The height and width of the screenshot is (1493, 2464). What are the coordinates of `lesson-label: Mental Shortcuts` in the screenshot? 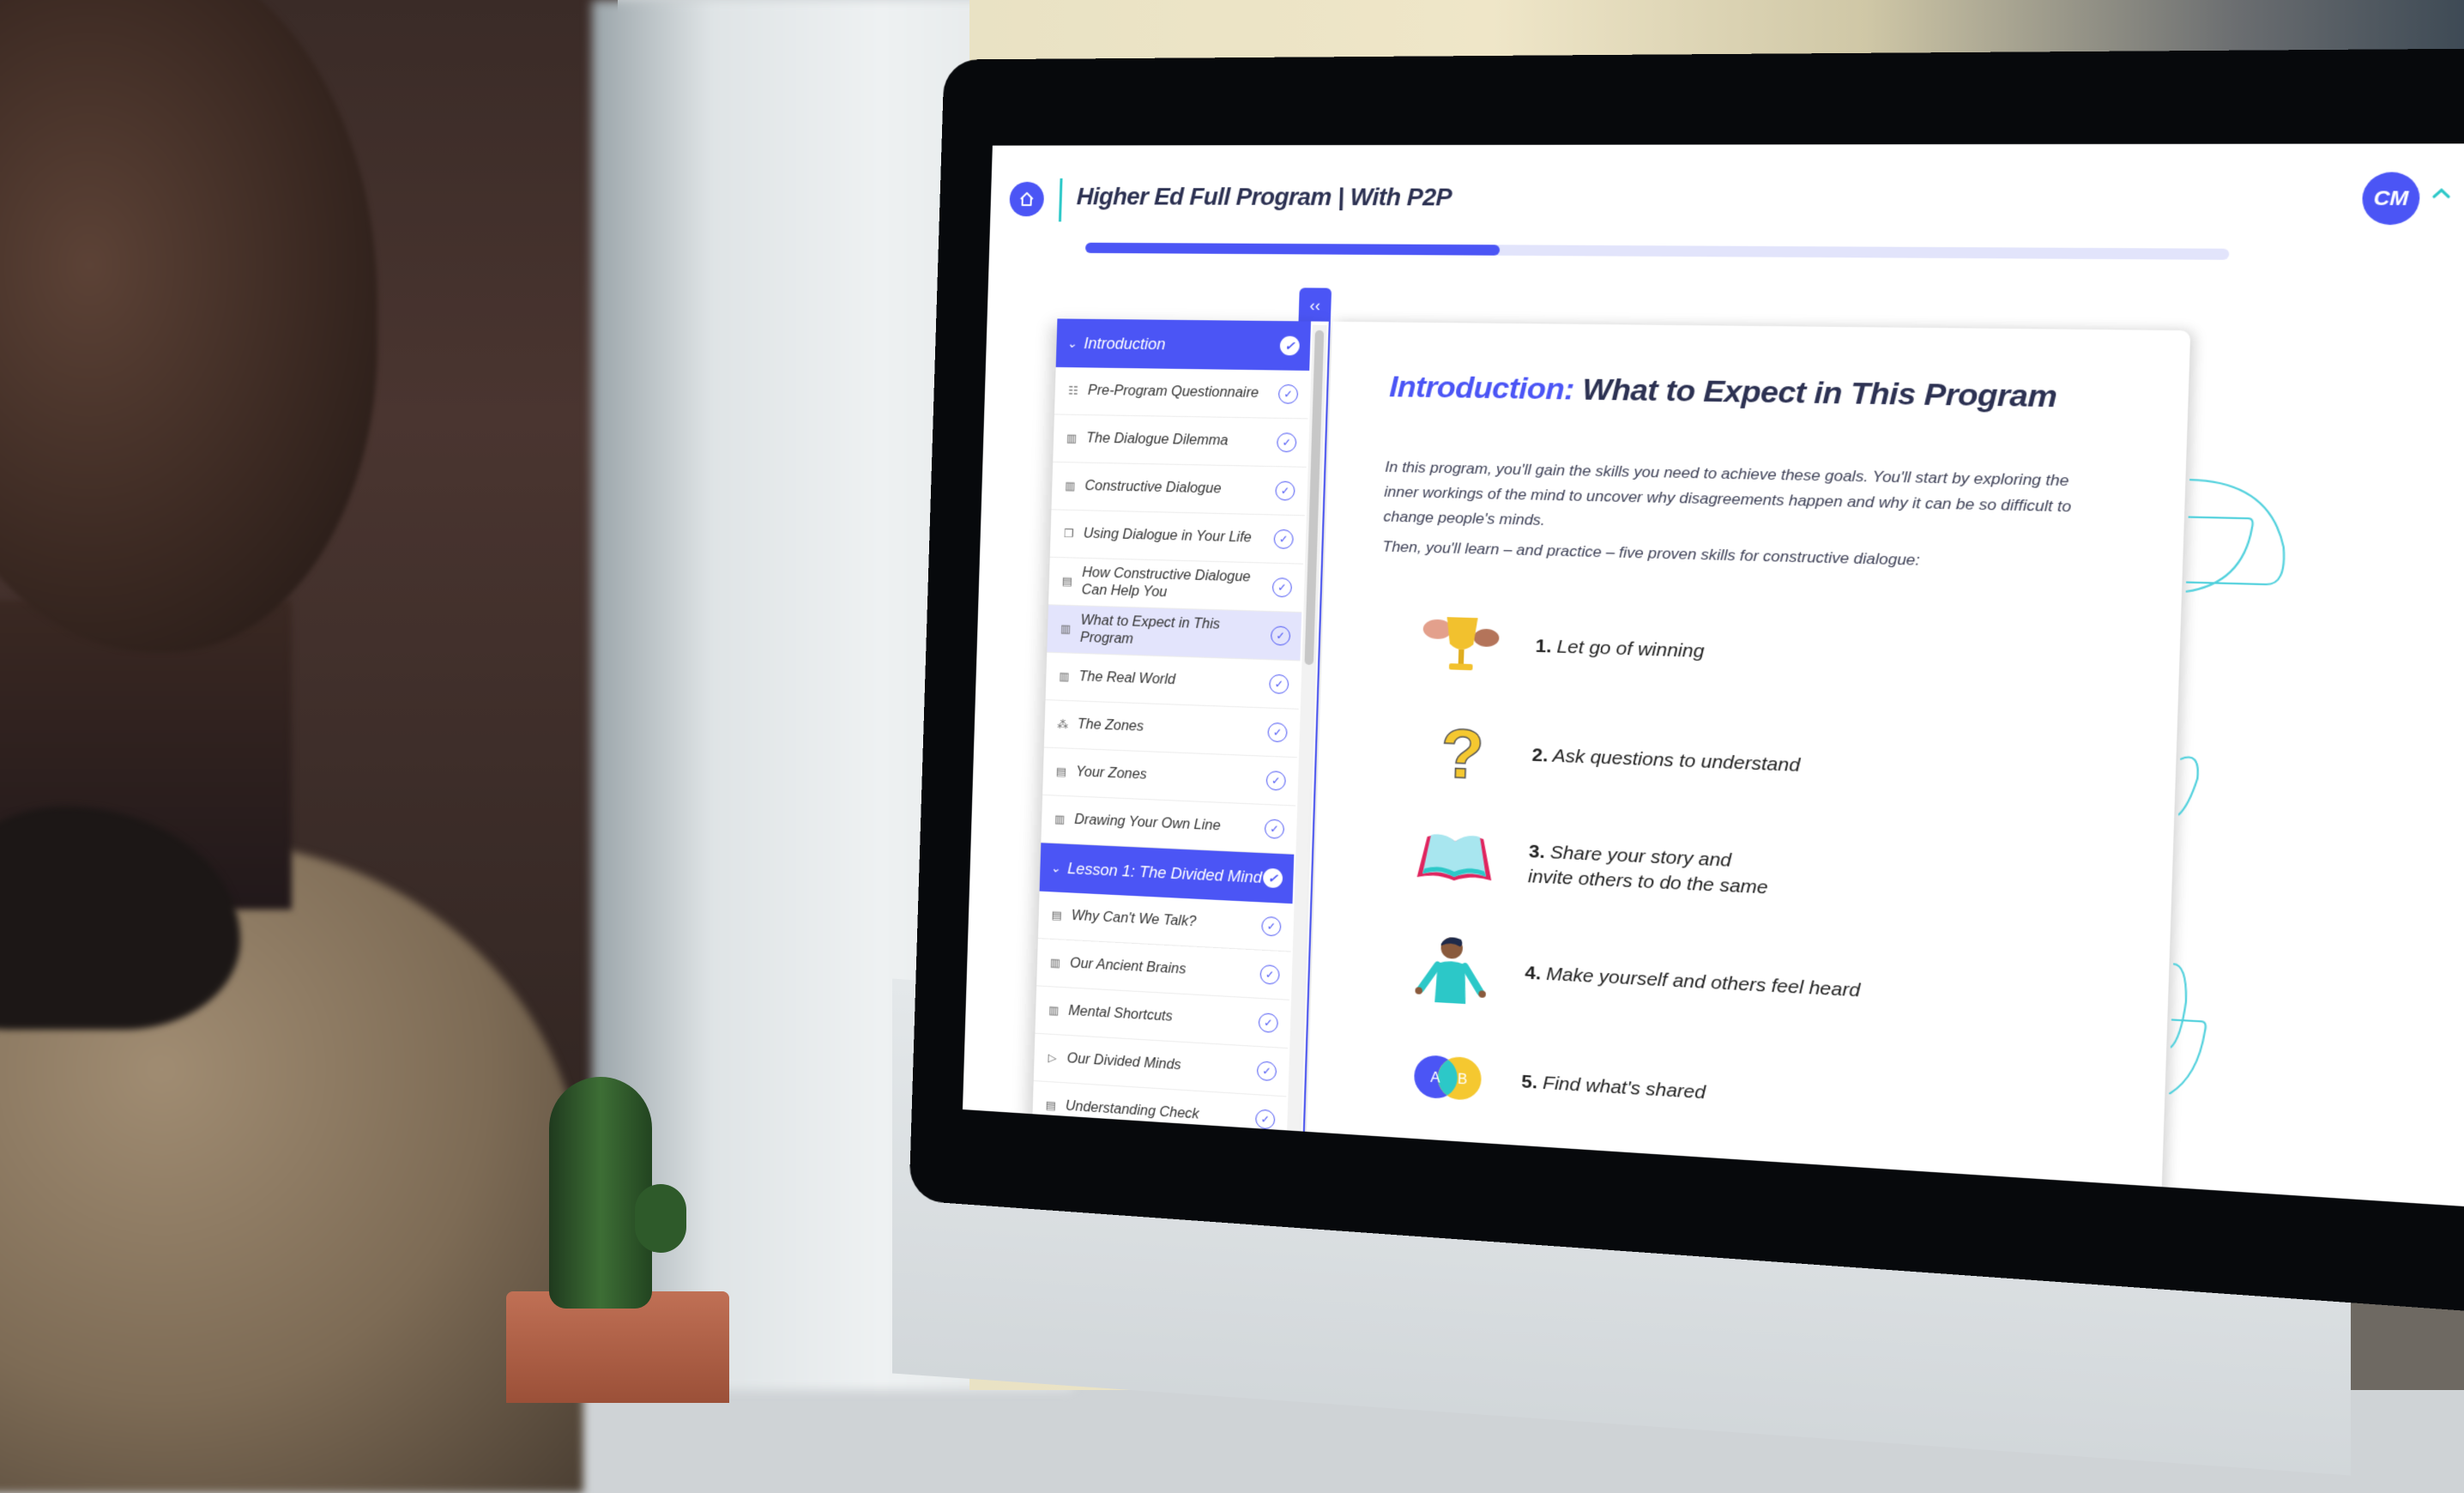 It's located at (1120, 1014).